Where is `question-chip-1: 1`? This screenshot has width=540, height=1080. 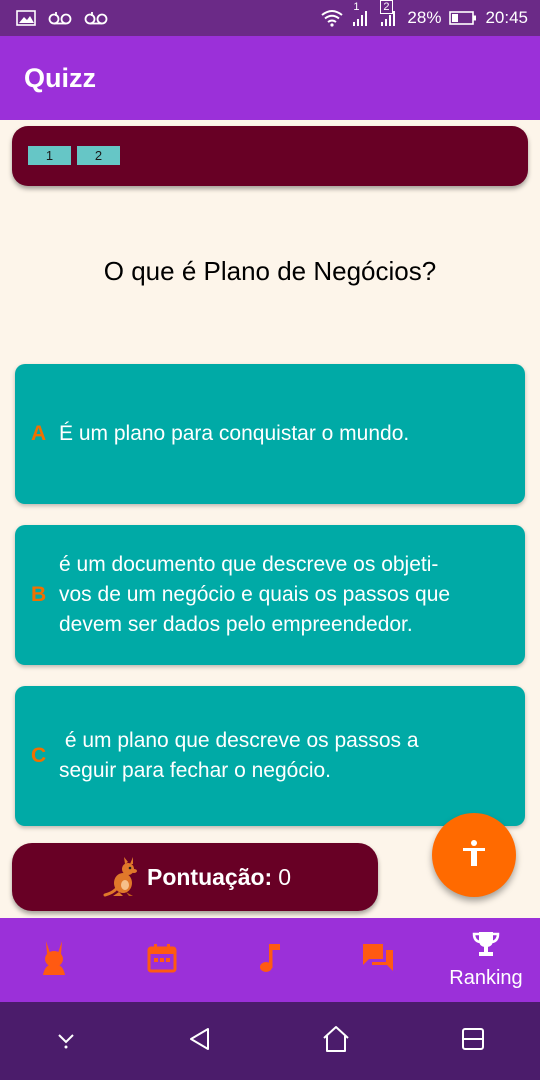
question-chip-1: 1 is located at coordinates (49, 155).